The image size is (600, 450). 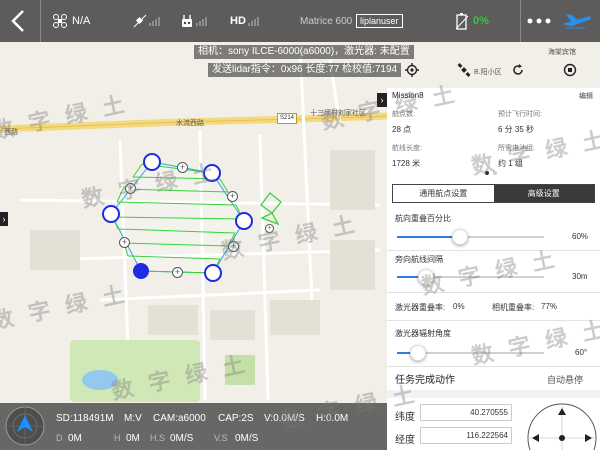 What do you see at coordinates (11, 132) in the screenshot?
I see `road-name-west: 西路` at bounding box center [11, 132].